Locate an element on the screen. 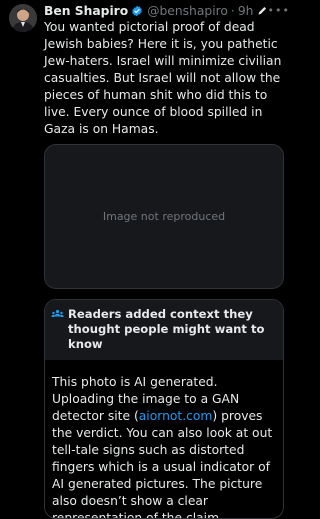 The height and width of the screenshot is (519, 320). author-avatar is located at coordinates (23, 18).